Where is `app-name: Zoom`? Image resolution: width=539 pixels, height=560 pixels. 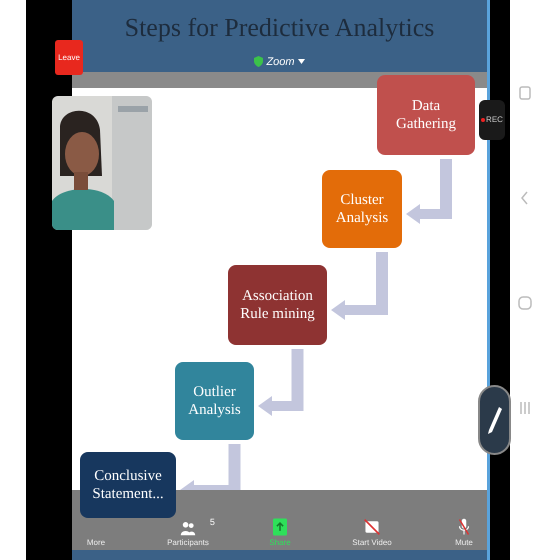 app-name: Zoom is located at coordinates (280, 62).